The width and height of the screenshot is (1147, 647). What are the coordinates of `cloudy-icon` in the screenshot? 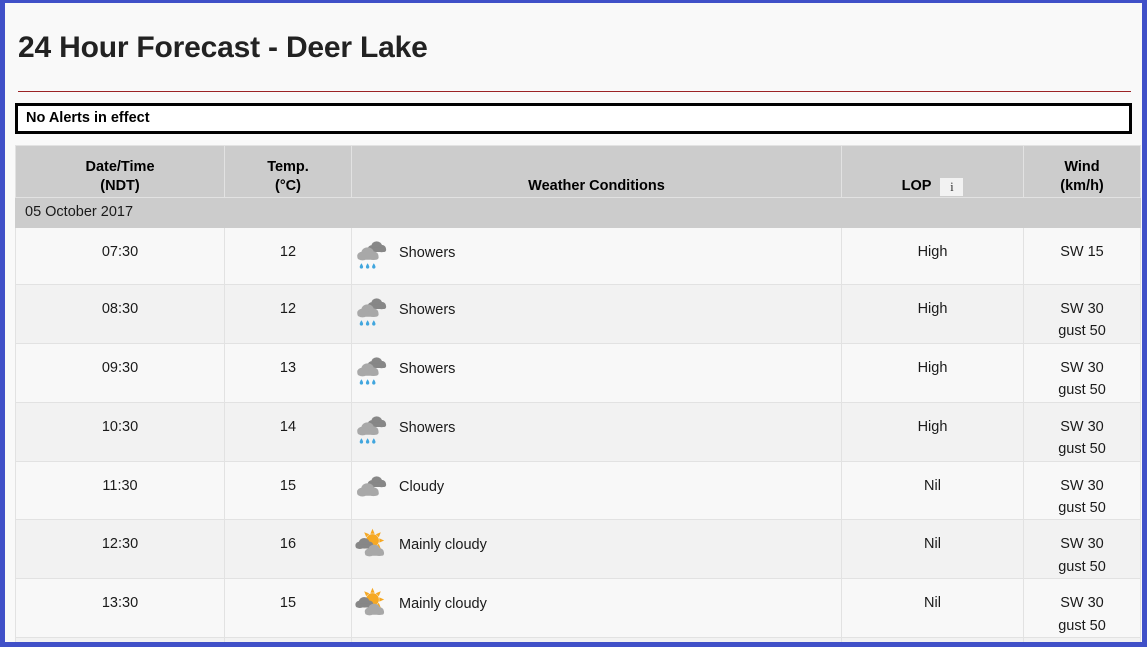 It's located at (371, 486).